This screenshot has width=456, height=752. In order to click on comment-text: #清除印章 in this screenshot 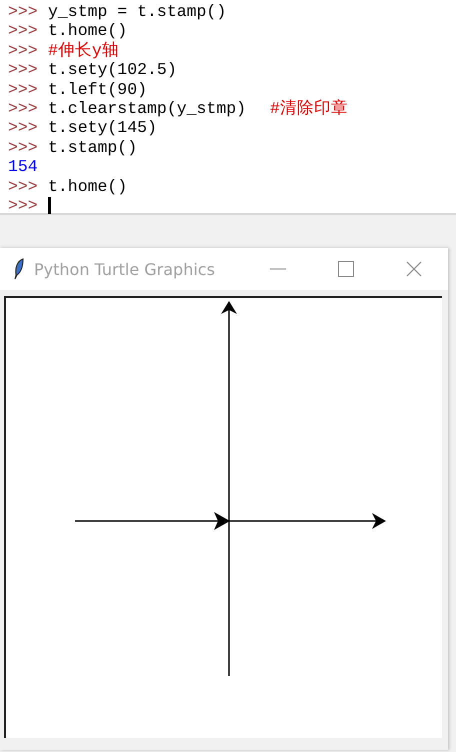, I will do `click(309, 108)`.